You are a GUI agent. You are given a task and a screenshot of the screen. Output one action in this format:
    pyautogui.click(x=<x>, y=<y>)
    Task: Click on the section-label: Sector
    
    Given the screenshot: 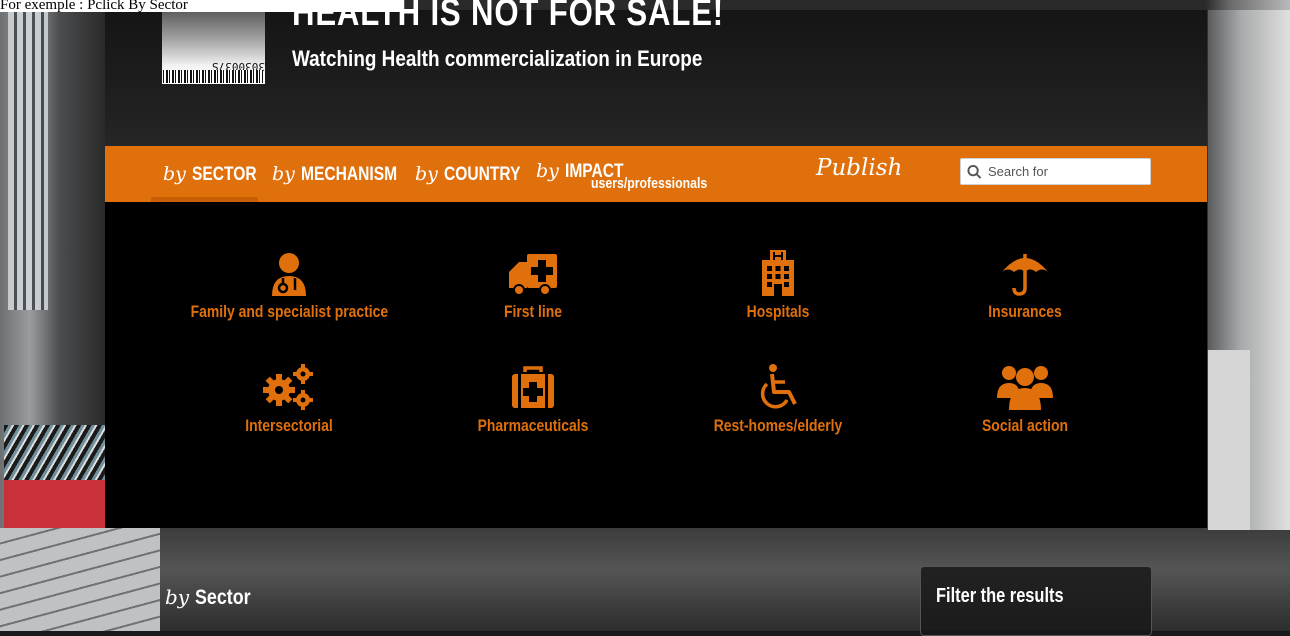 What is the action you would take?
    pyautogui.click(x=222, y=597)
    